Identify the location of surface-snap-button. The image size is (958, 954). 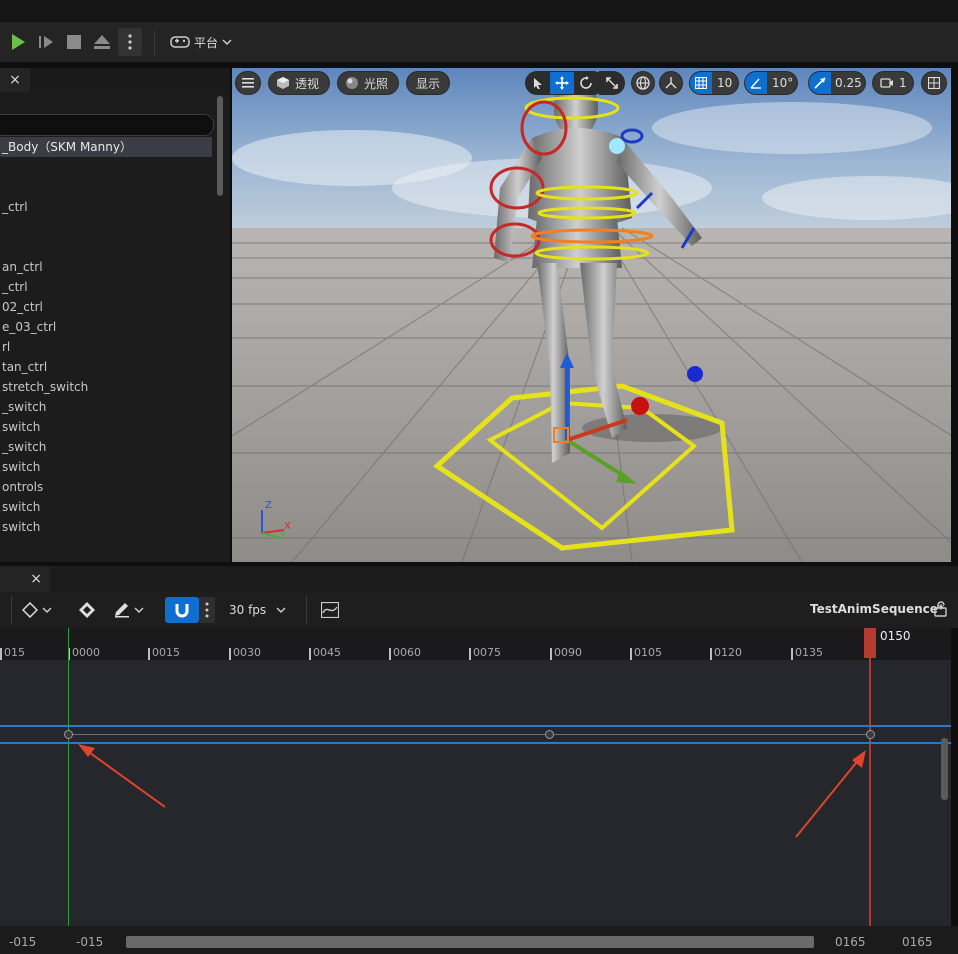
(671, 83).